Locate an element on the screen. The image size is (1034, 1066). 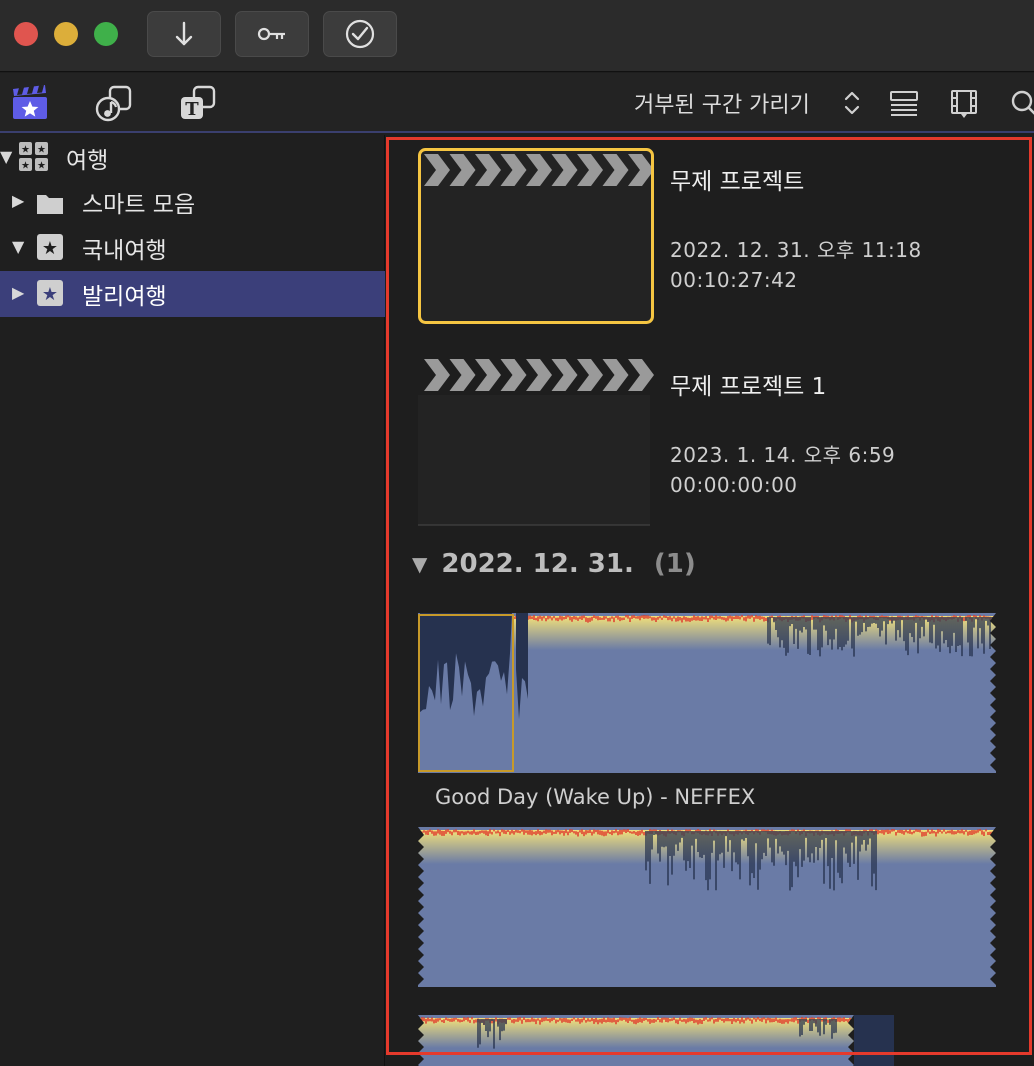
titles-generators-tab: T is located at coordinates (198, 103).